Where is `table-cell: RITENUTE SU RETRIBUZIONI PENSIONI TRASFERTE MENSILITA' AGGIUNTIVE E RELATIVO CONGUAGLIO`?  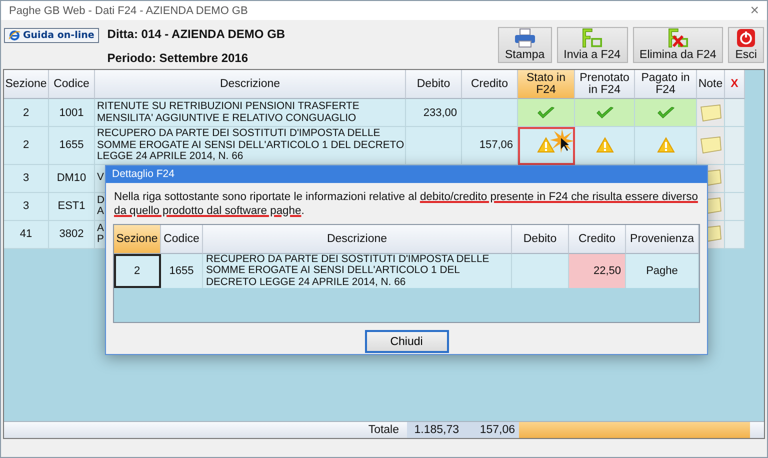
table-cell: RITENUTE SU RETRIBUZIONI PENSIONI TRASFERTE MENSILITA' AGGIUNTIVE E RELATIVO CONGUAGLIO is located at coordinates (250, 113).